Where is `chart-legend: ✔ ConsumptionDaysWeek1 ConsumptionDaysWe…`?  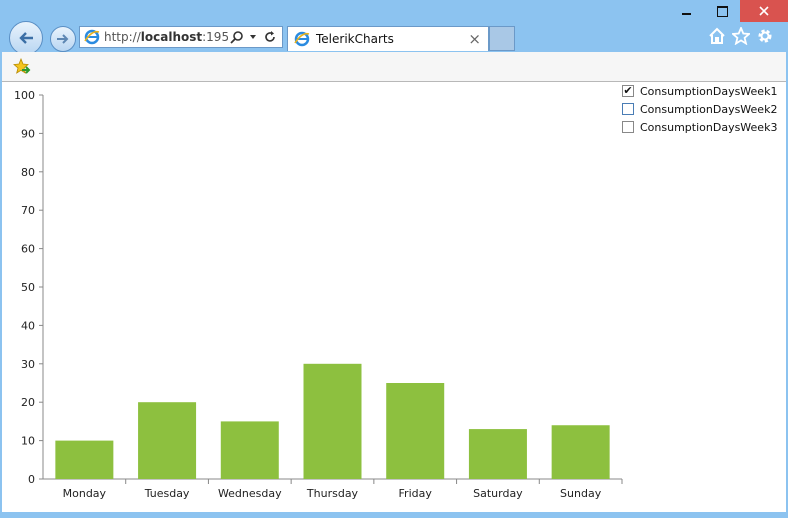 chart-legend: ✔ ConsumptionDaysWeek1 ConsumptionDaysWe… is located at coordinates (699, 109).